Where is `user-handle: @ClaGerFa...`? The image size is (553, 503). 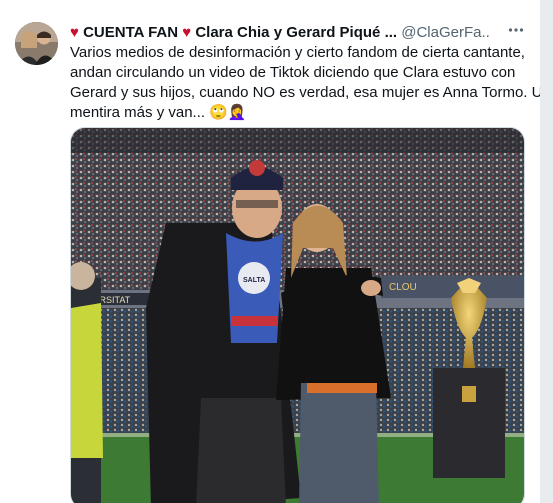
user-handle: @ClaGerFa... is located at coordinates (445, 32).